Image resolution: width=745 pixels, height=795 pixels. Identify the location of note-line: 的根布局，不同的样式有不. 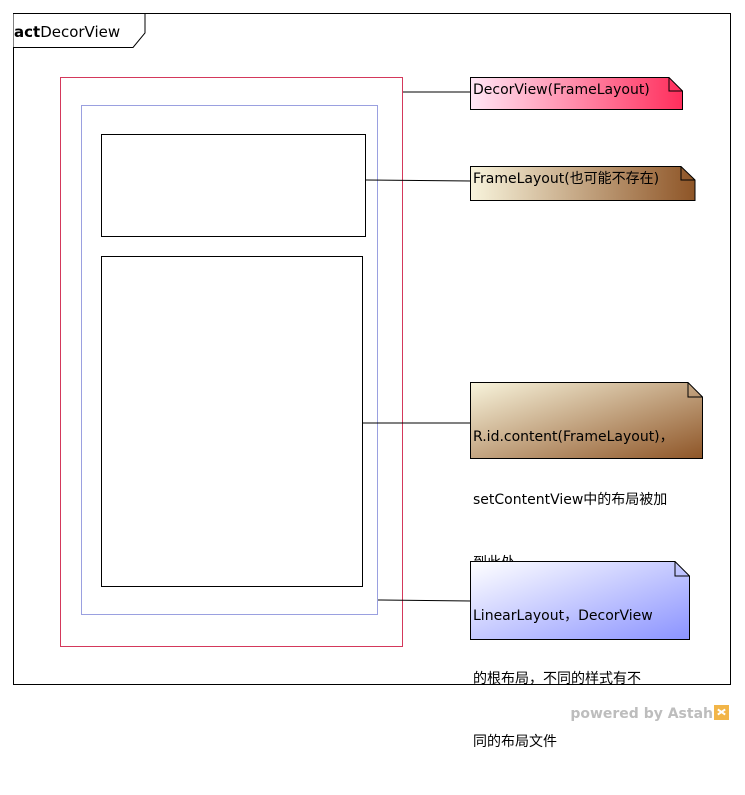
(557, 679).